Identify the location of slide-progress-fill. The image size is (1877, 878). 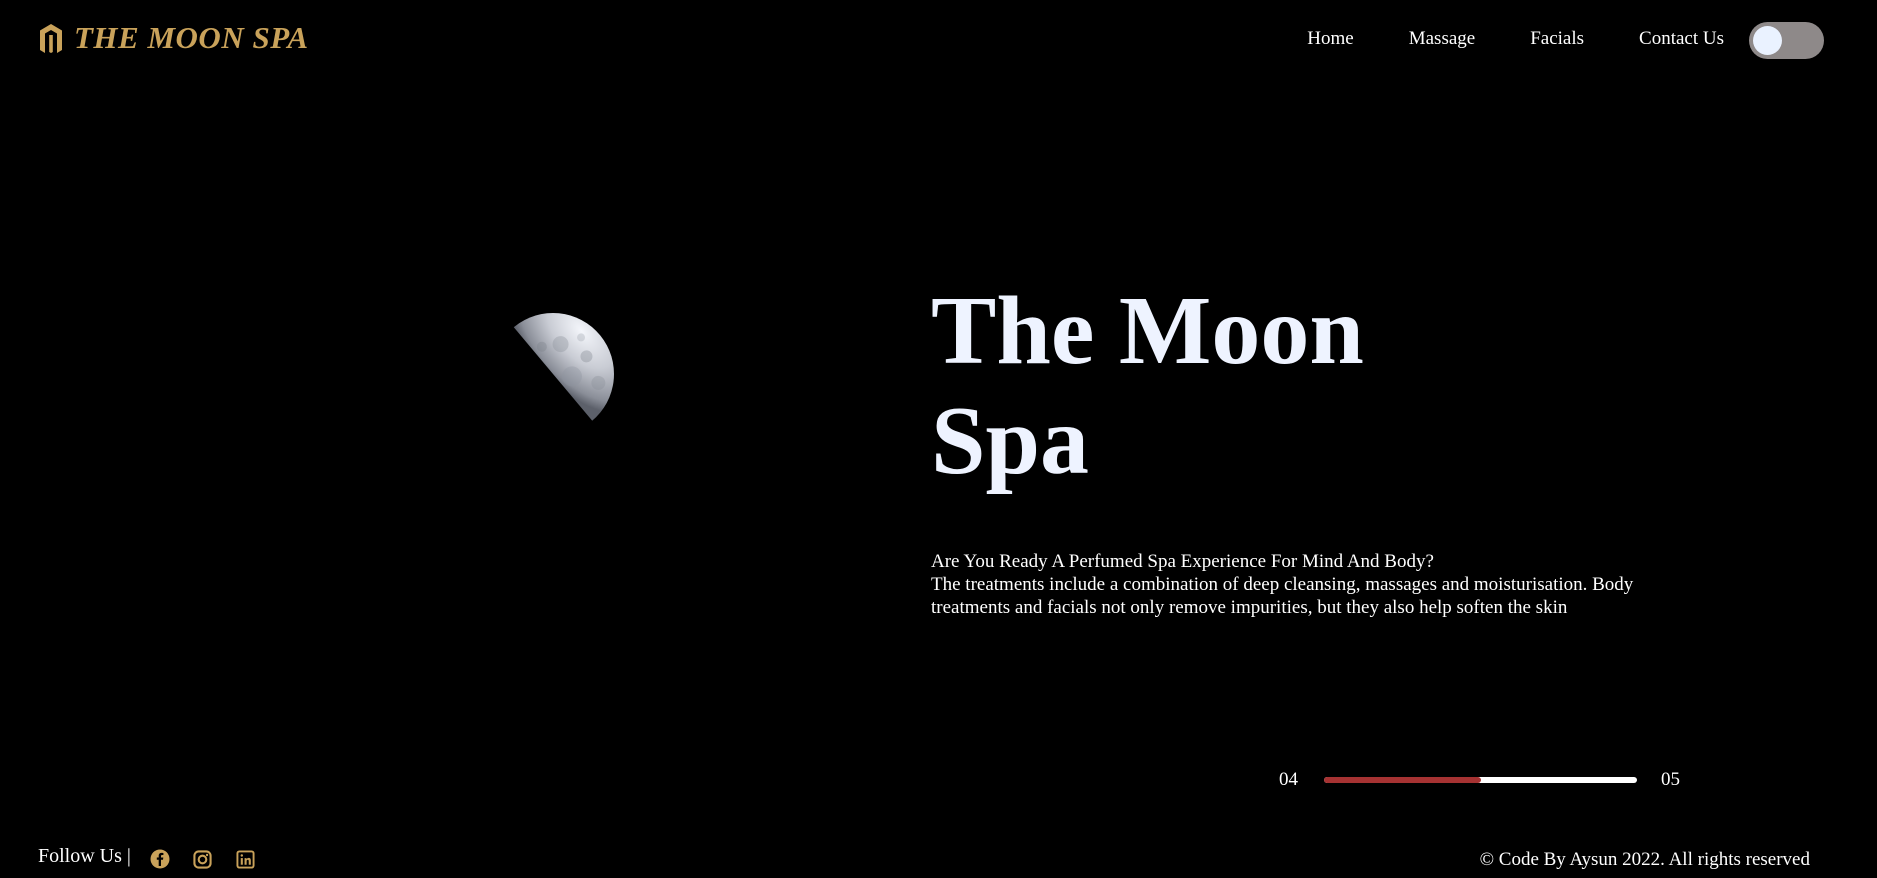
(1402, 780).